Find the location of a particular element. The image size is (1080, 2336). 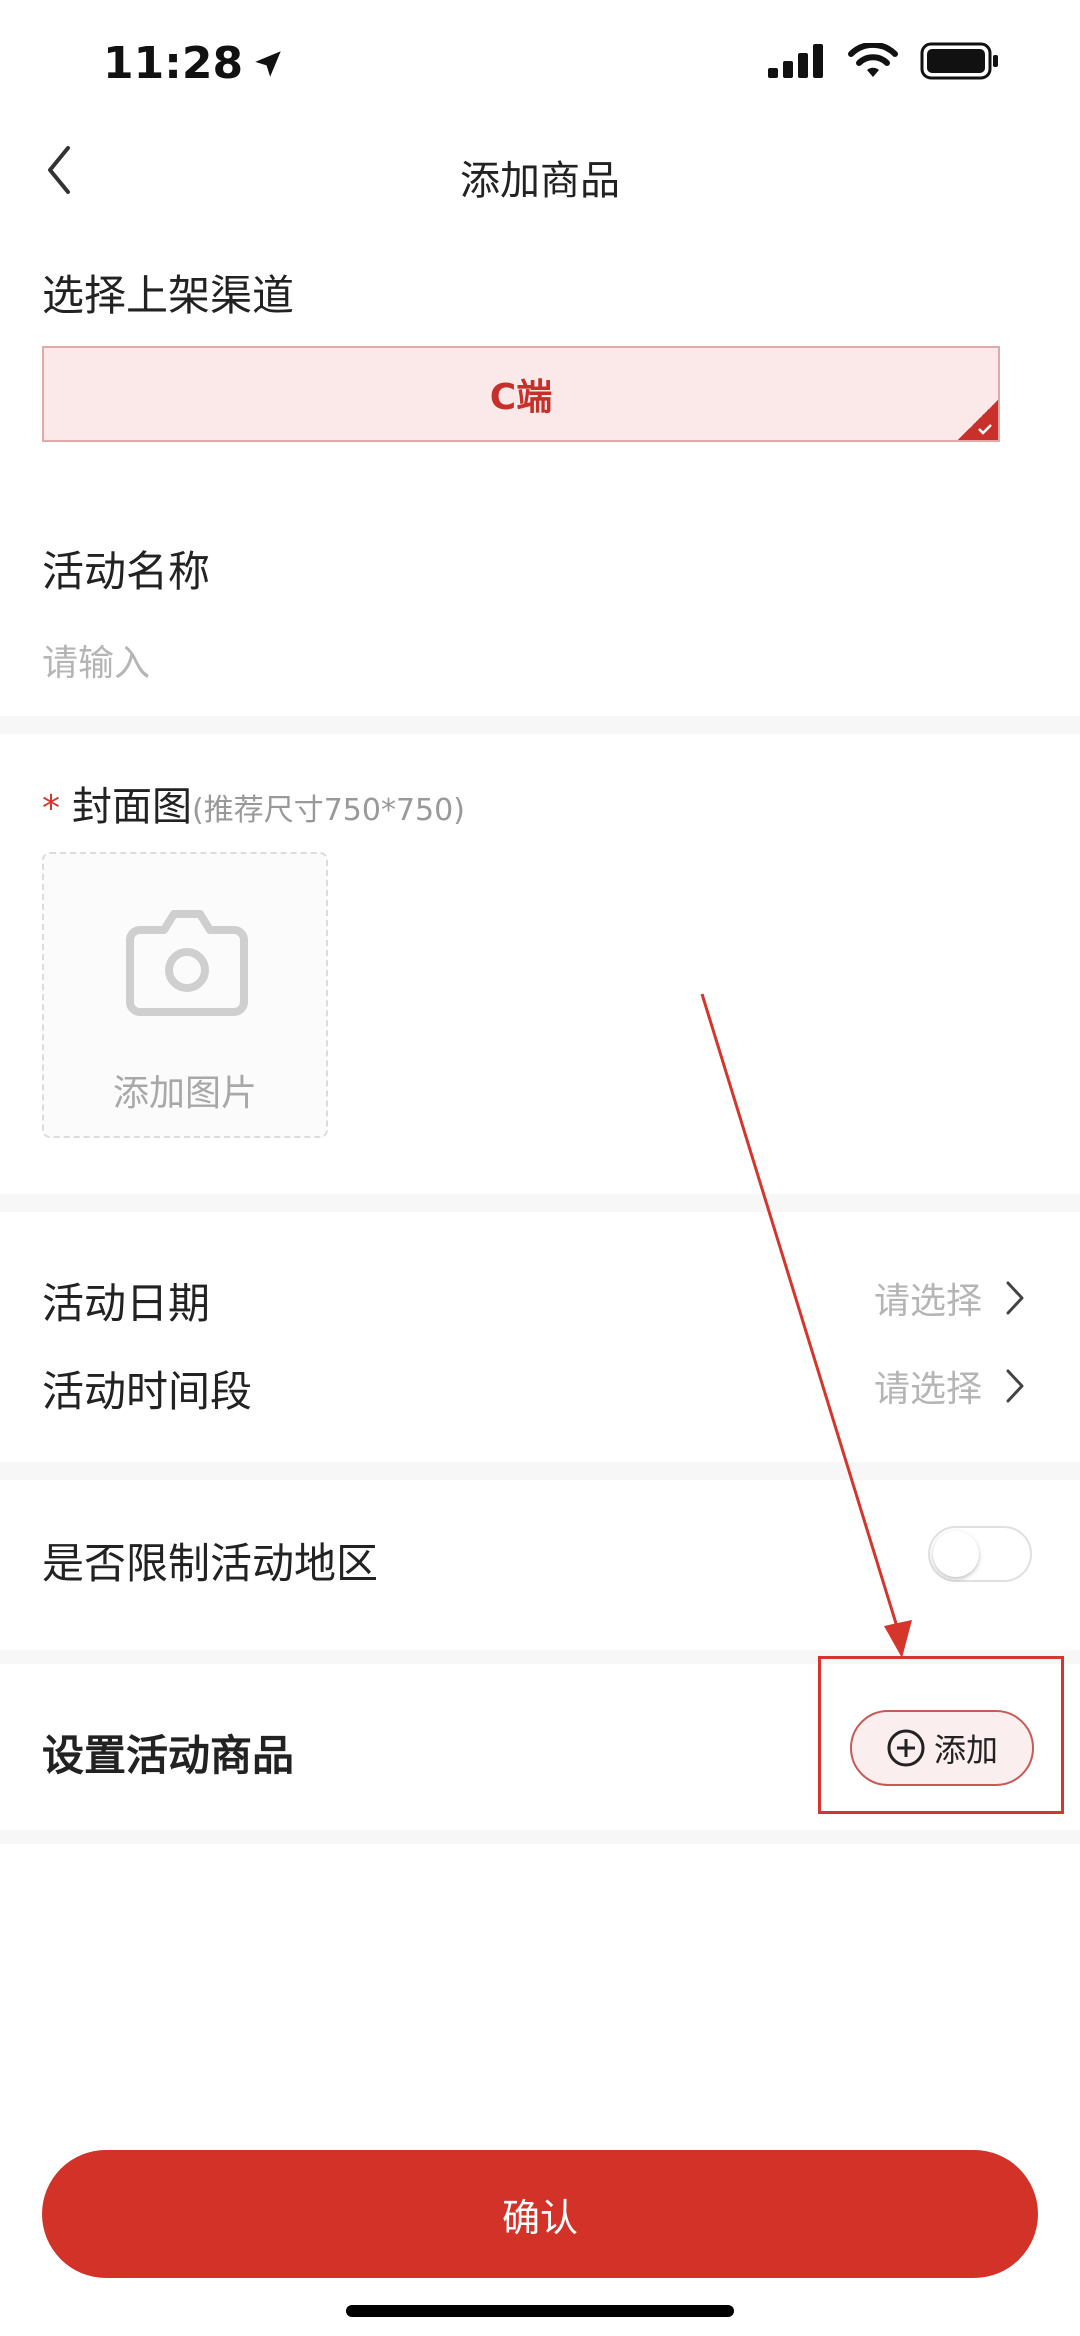

add-product-label: 添加 is located at coordinates (965, 1750).